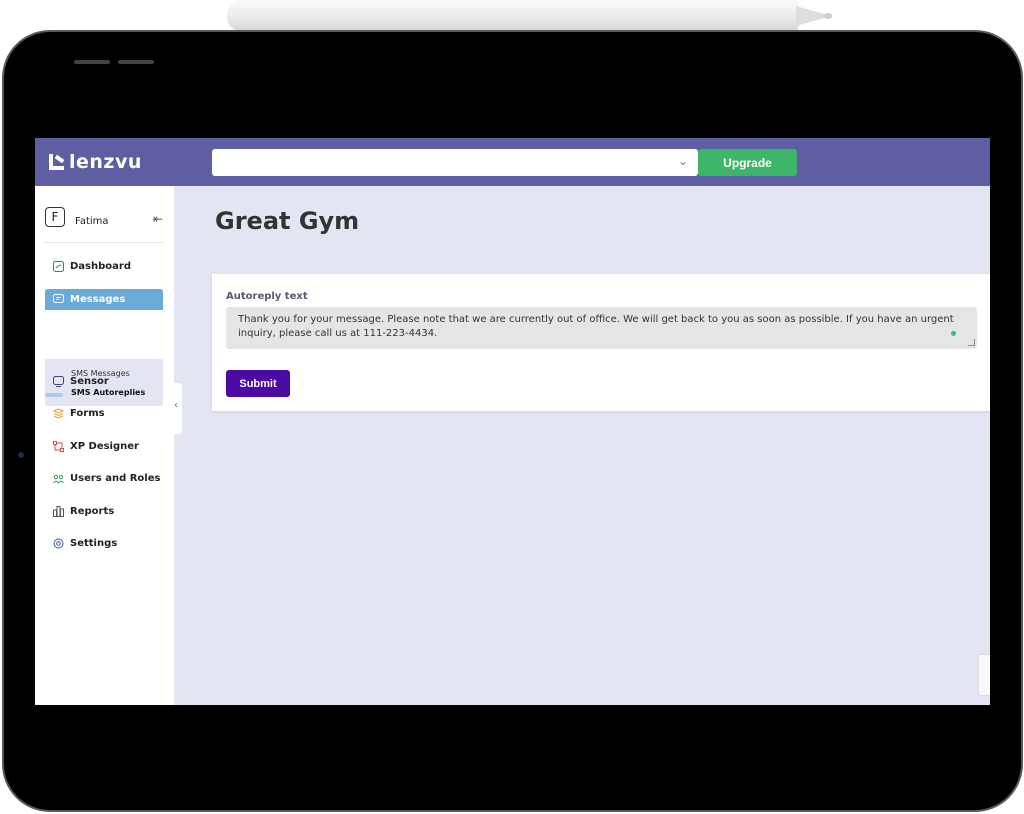  I want to click on grammar-indicator-icon, so click(953, 333).